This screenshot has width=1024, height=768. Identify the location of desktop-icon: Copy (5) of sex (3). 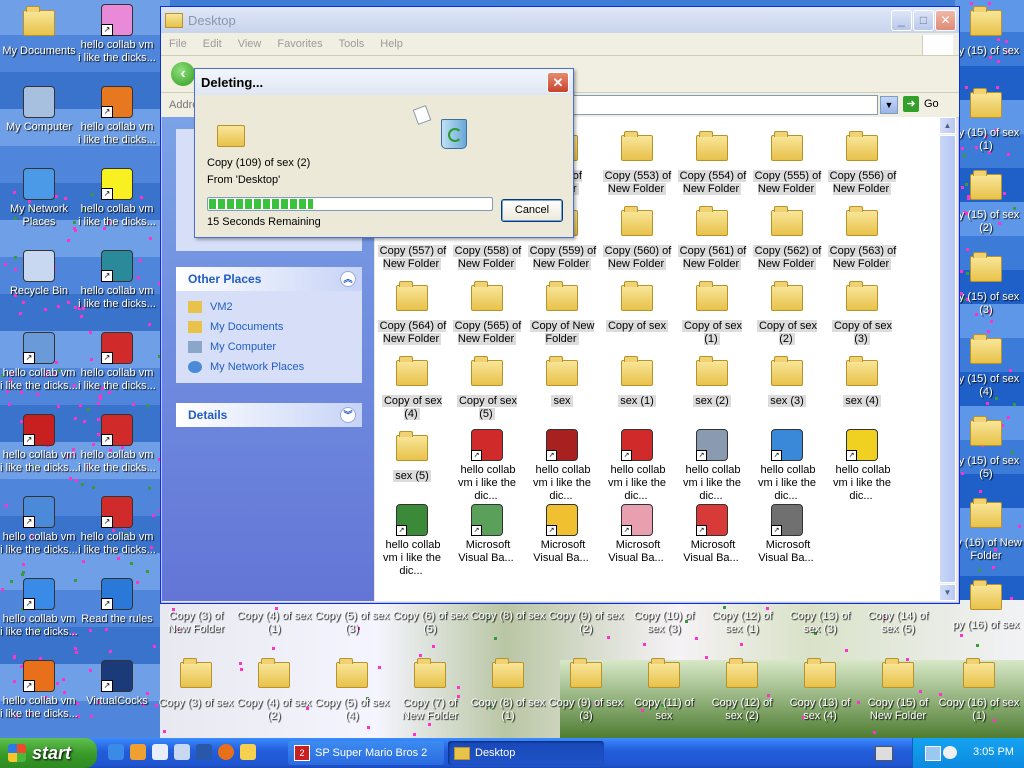
(352, 623).